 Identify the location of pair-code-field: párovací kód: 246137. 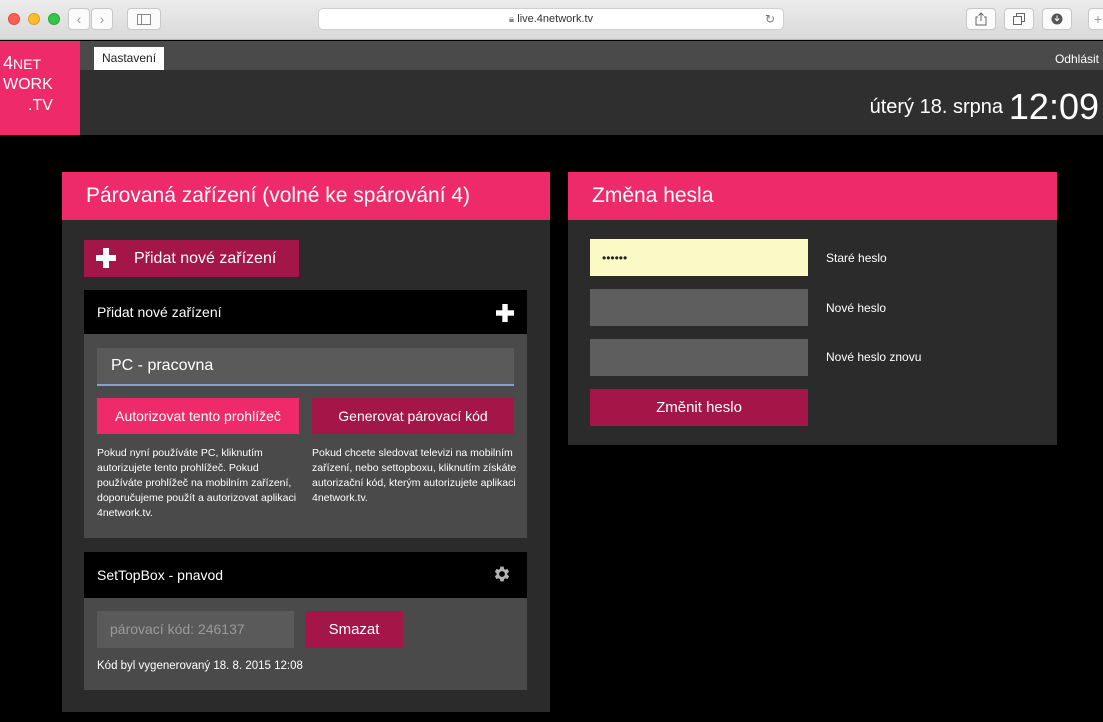
(195, 629).